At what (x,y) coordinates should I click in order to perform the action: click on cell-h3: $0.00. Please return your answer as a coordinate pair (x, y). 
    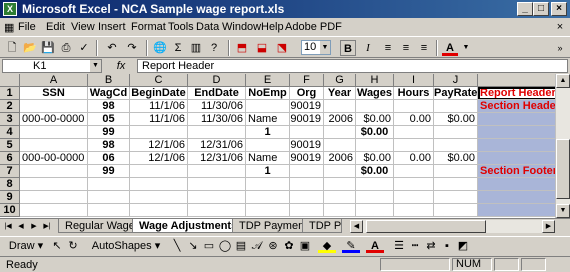
    Looking at the image, I should click on (375, 119).